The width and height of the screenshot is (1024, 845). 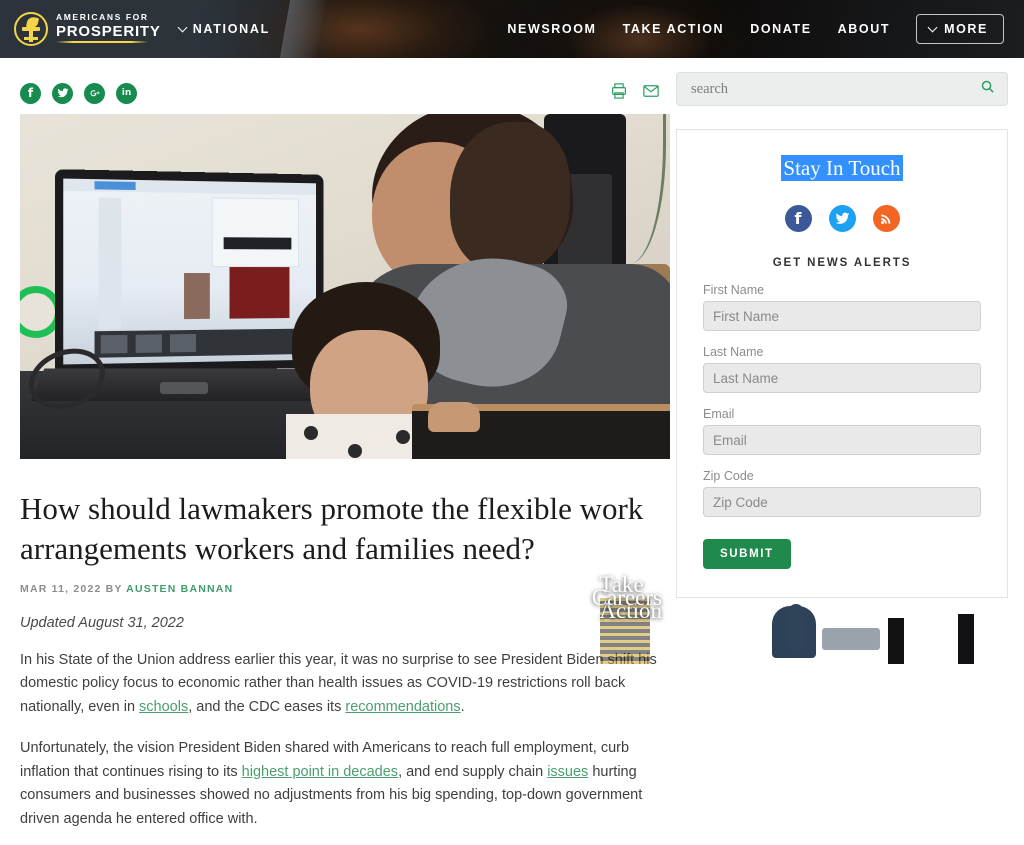 What do you see at coordinates (674, 29) in the screenshot?
I see `nav-item-take-action: TAKE ACTION` at bounding box center [674, 29].